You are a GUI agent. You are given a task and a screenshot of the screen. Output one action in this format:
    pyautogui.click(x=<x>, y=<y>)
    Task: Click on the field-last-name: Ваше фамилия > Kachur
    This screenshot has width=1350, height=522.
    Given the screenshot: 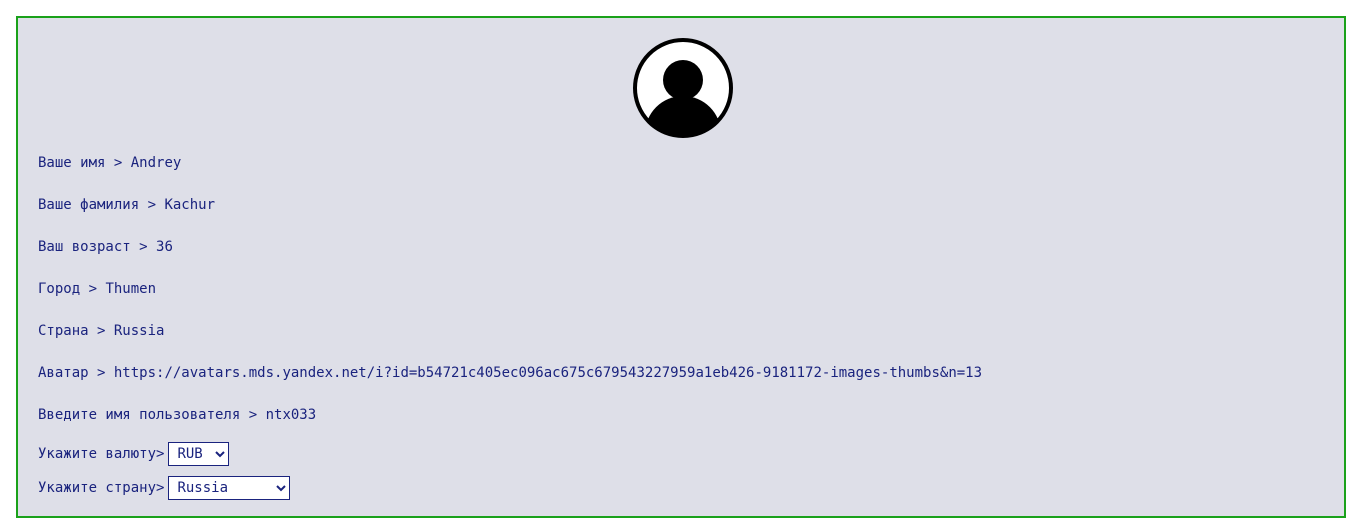 What is the action you would take?
    pyautogui.click(x=126, y=205)
    